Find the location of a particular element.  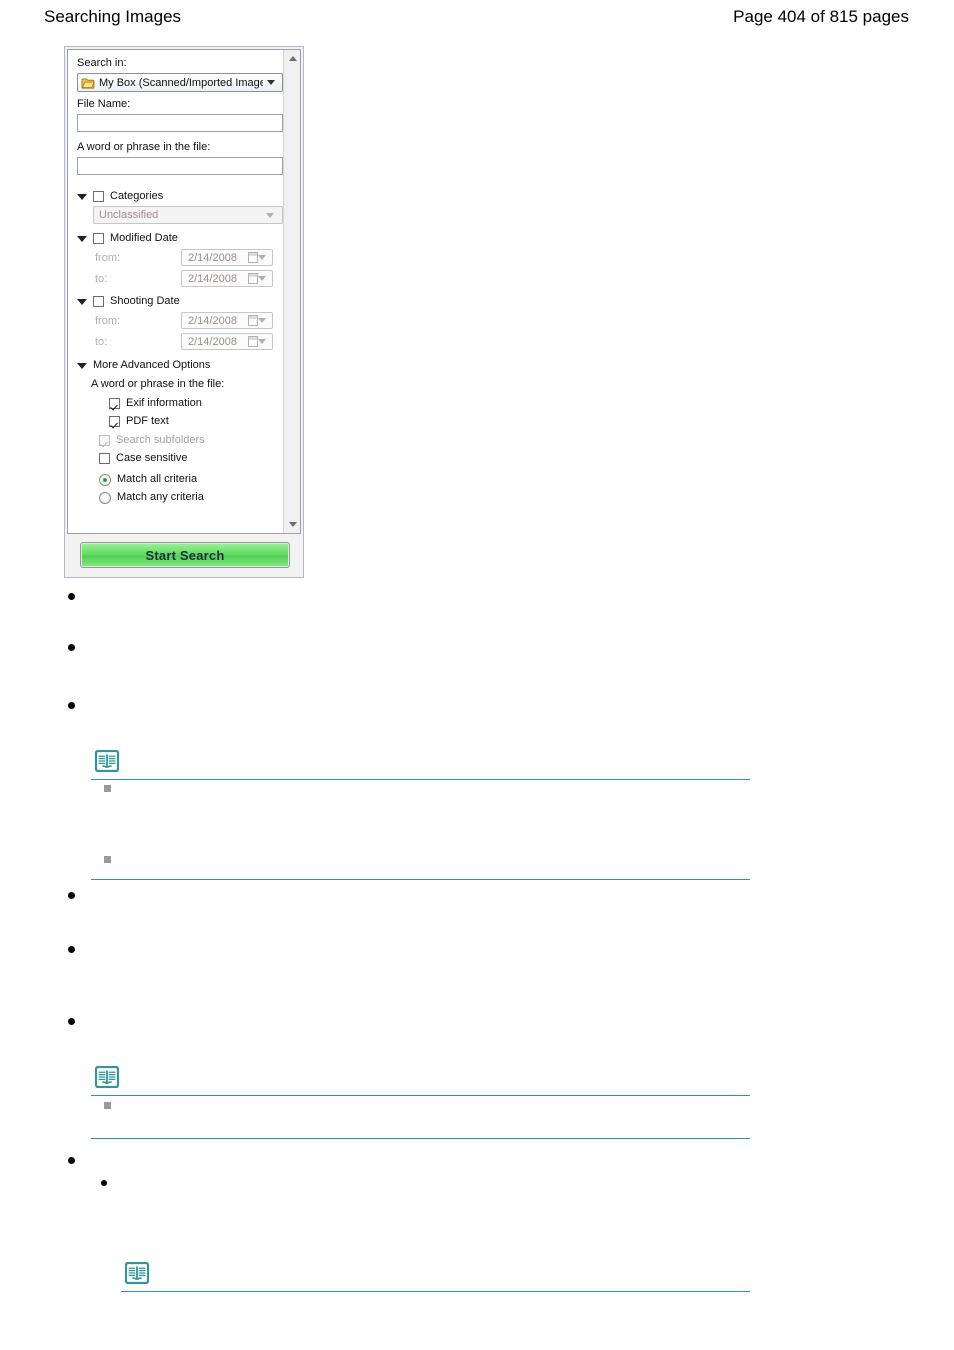

search-in-value: My Box (Scanned/Imported Images) is located at coordinates (181, 82).